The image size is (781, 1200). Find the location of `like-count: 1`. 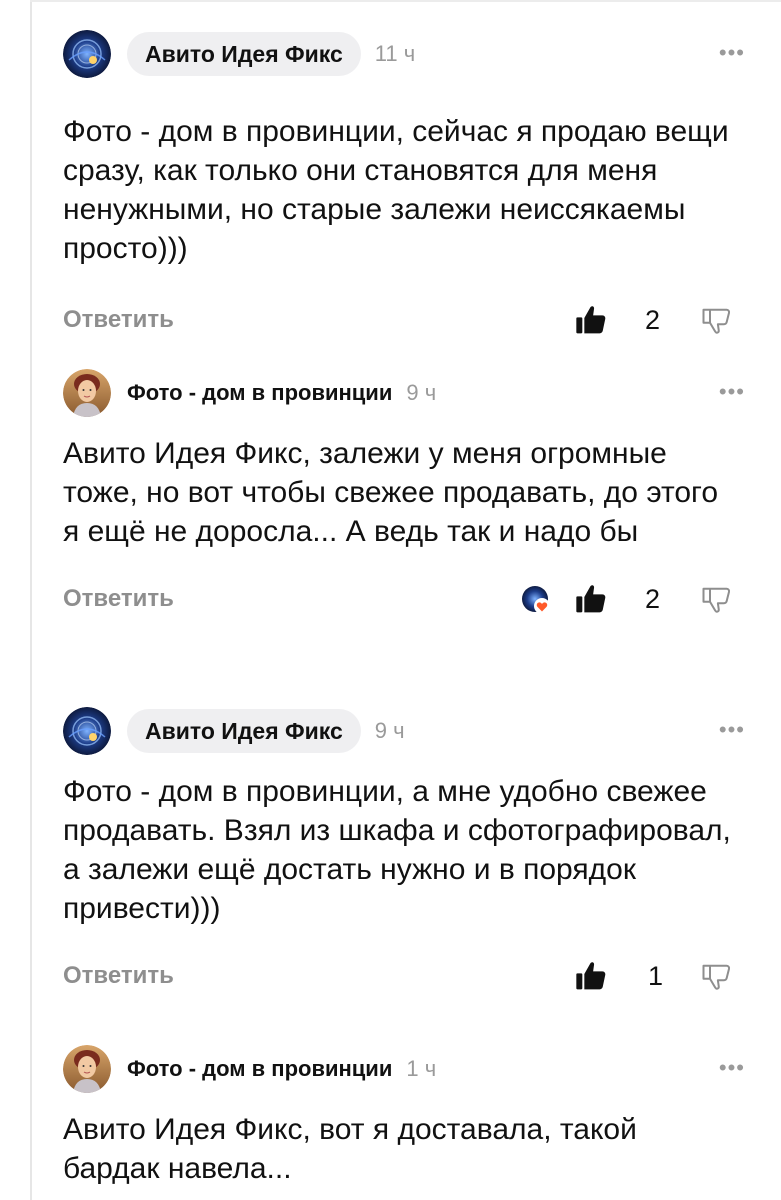

like-count: 1 is located at coordinates (656, 976).